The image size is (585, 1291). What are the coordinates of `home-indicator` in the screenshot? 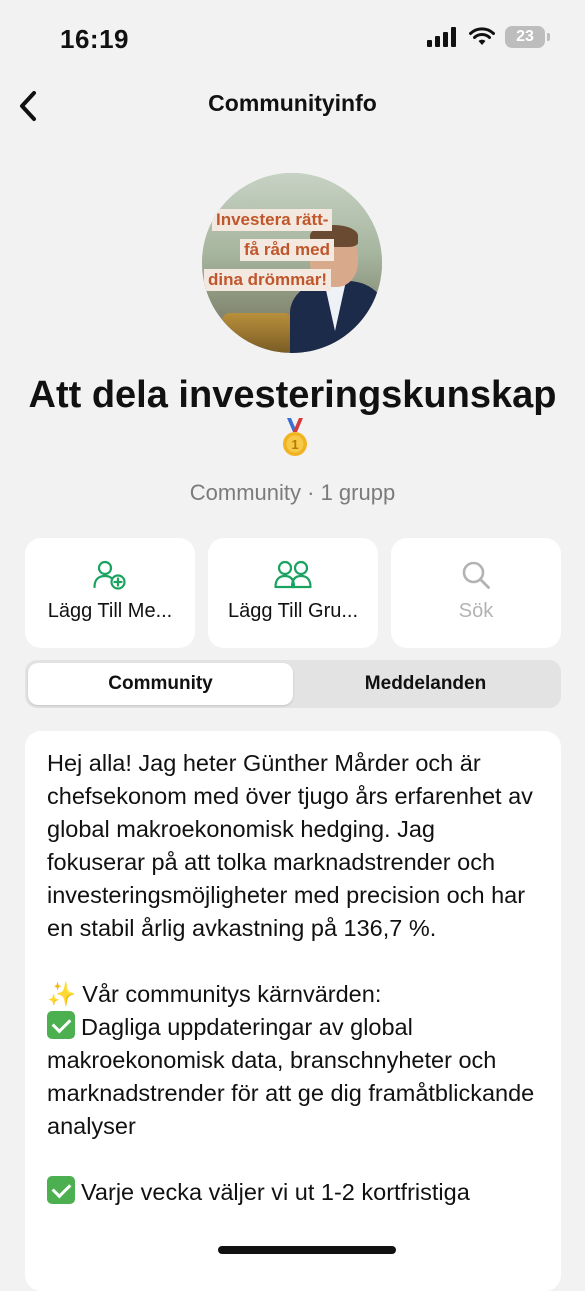 It's located at (307, 1250).